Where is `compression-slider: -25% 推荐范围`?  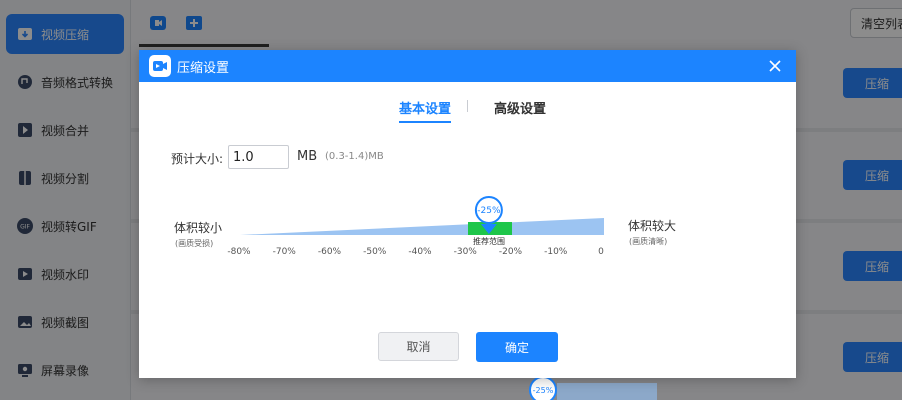 compression-slider: -25% 推荐范围 is located at coordinates (422, 217).